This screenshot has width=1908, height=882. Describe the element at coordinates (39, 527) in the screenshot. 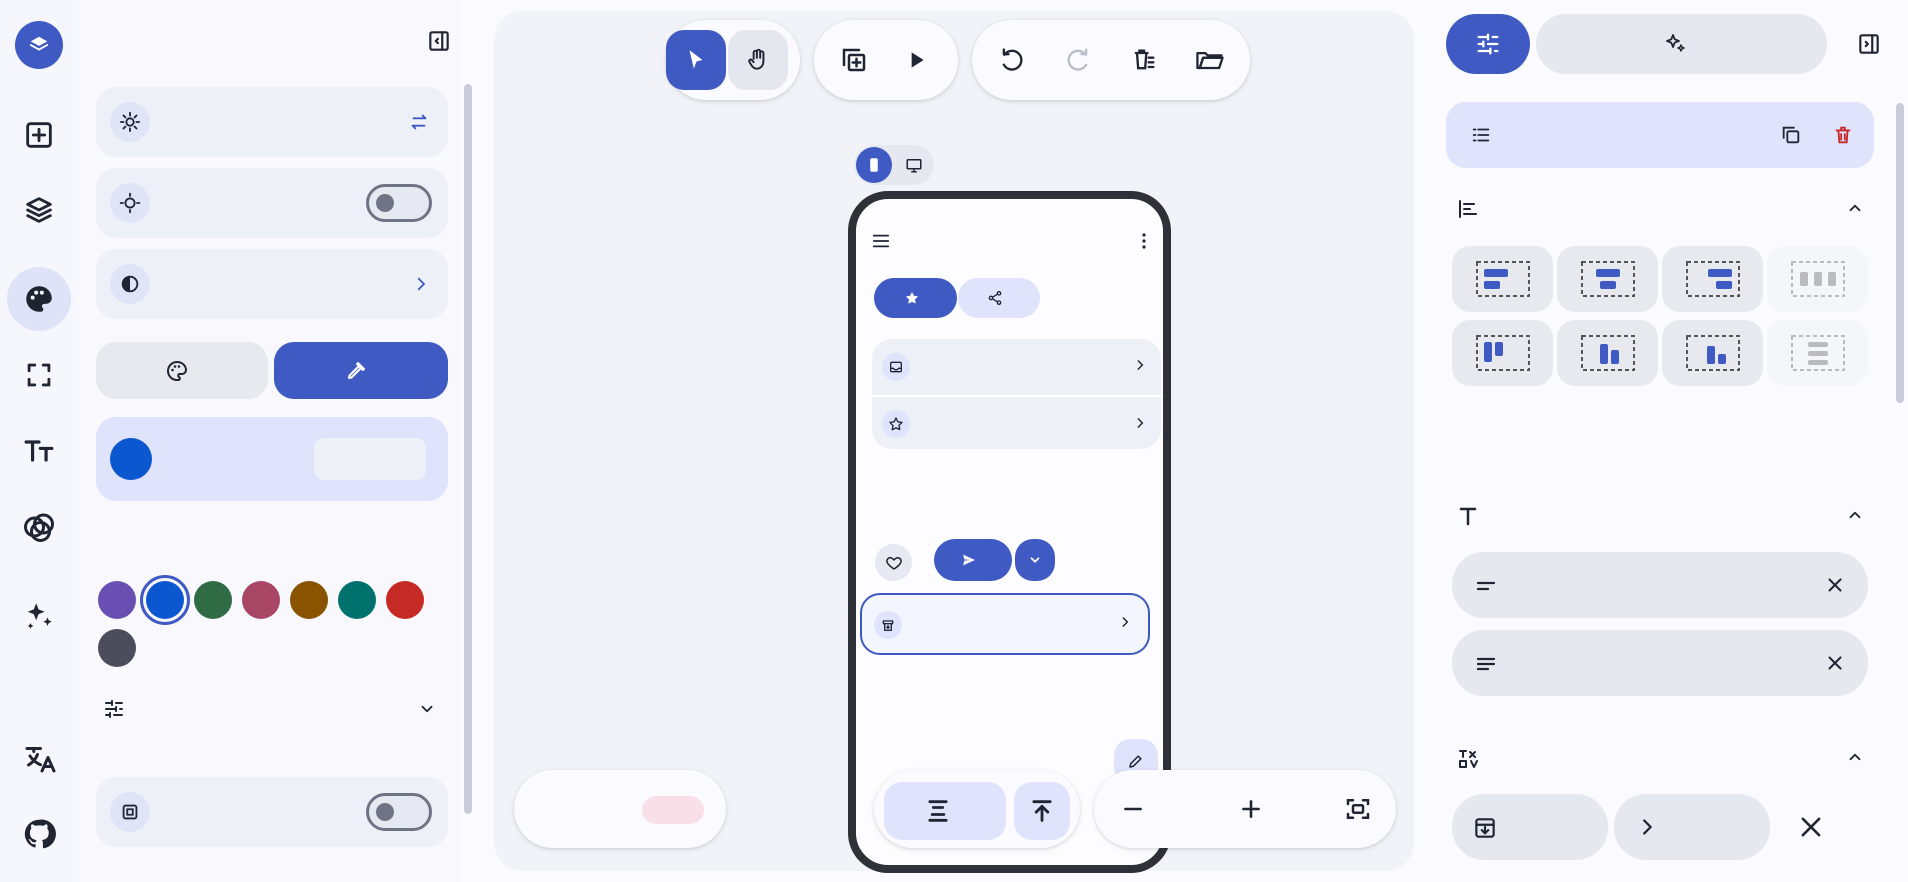

I see `rail-shapes-button` at that location.